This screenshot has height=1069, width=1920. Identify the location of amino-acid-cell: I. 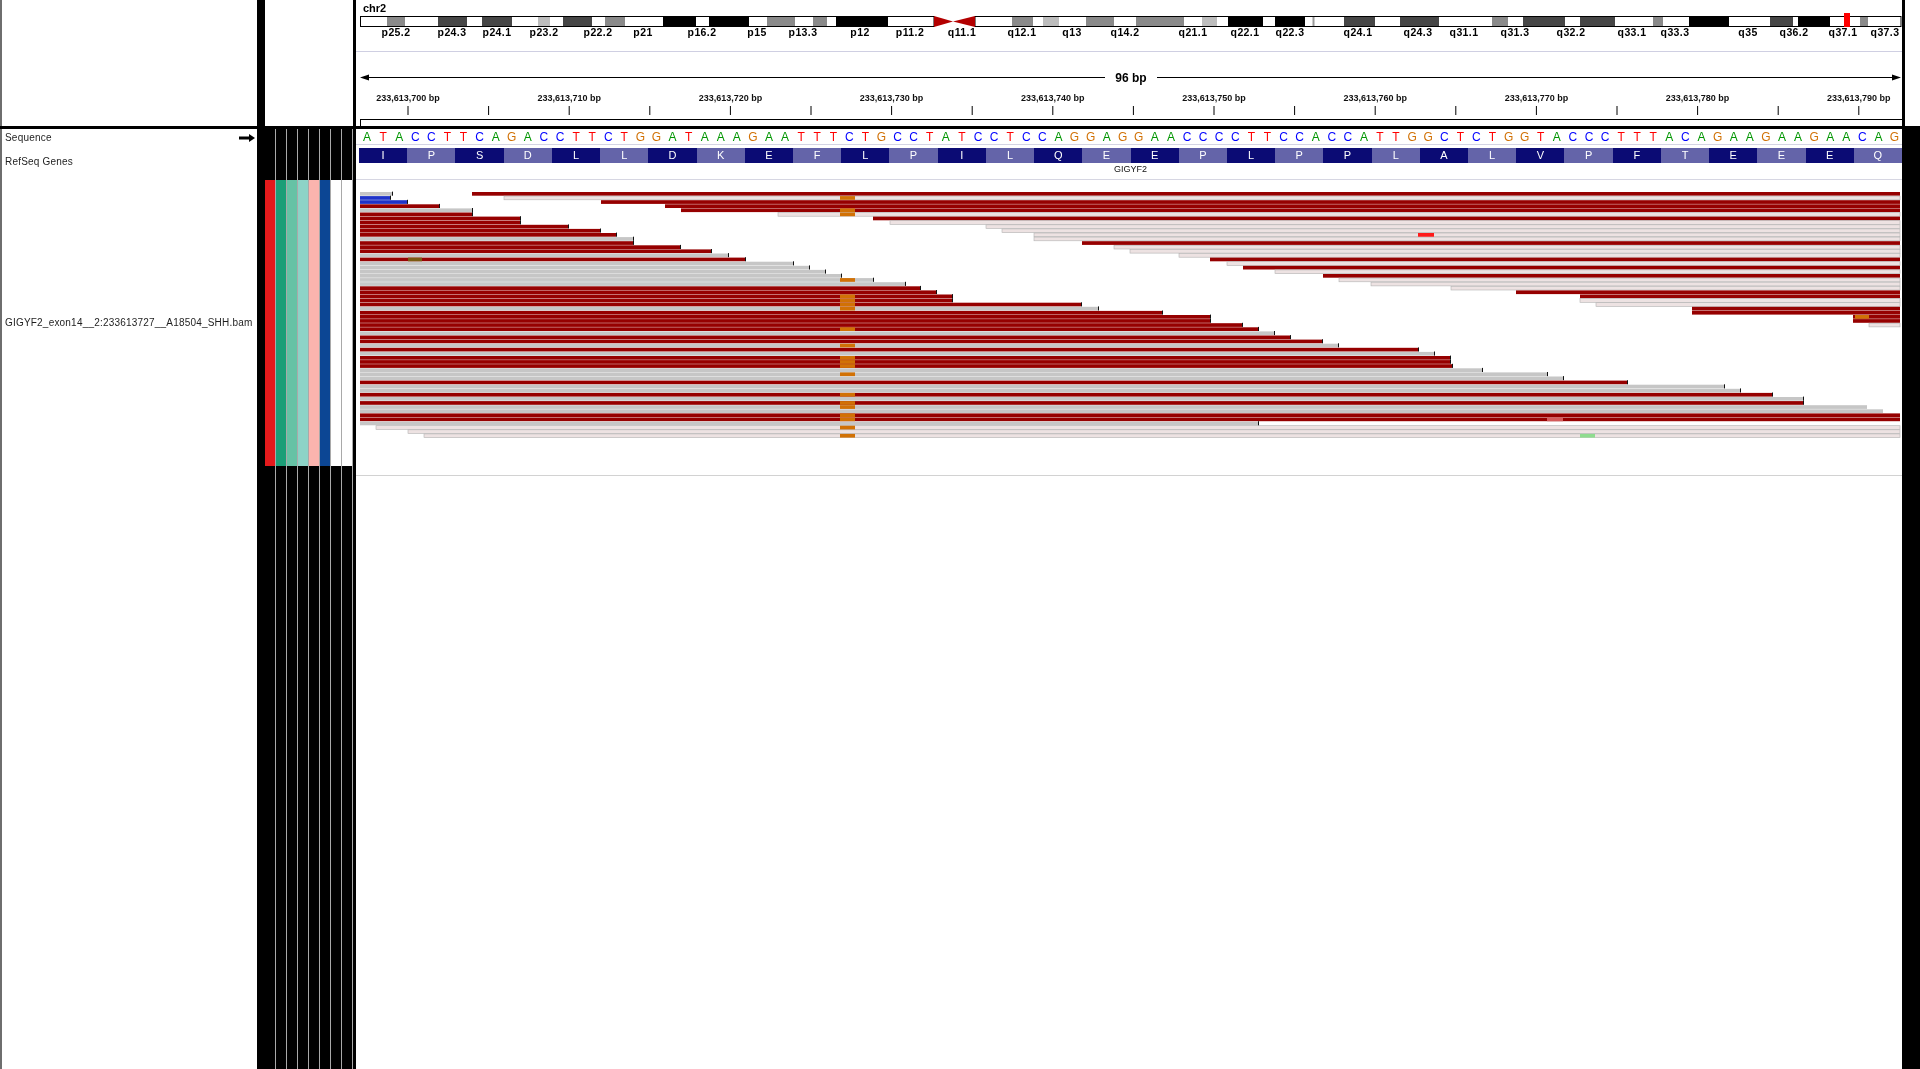
(961, 155).